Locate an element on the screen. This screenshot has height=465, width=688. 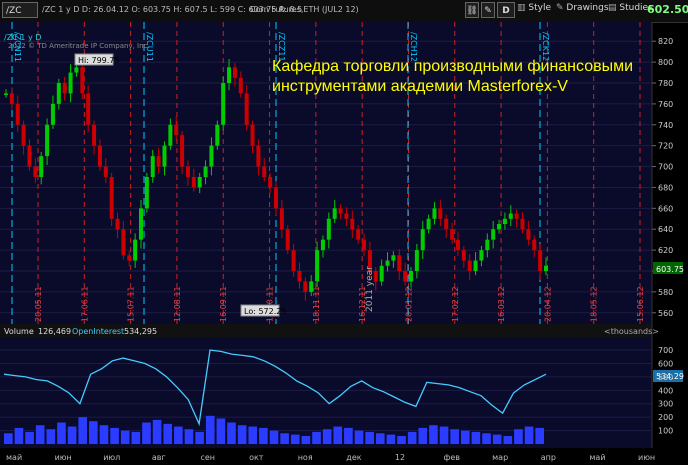
volume-tick-label: 300 is located at coordinates (665, 404).